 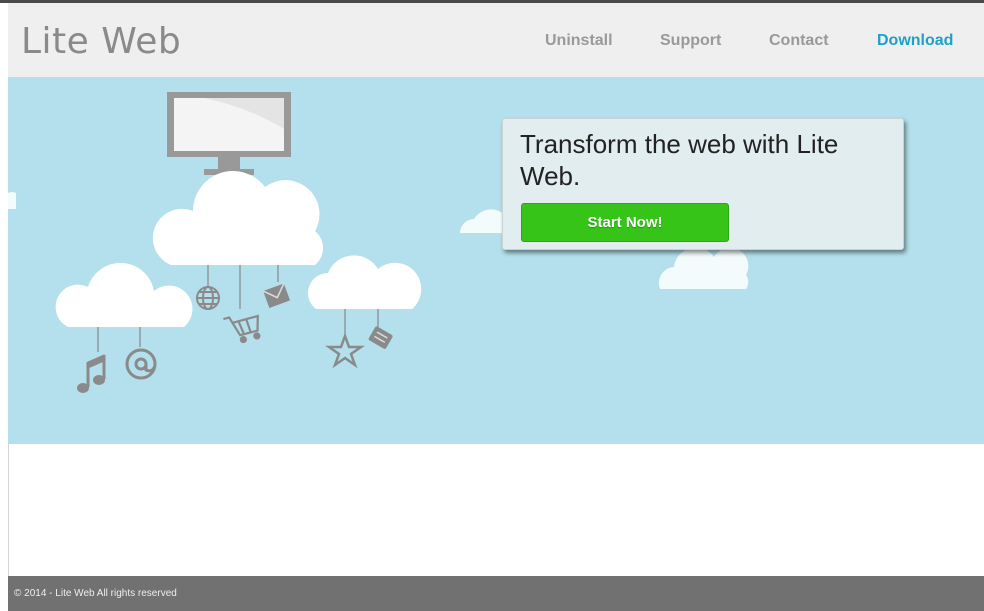 I want to click on shopping-cart-icon, so click(x=242, y=329).